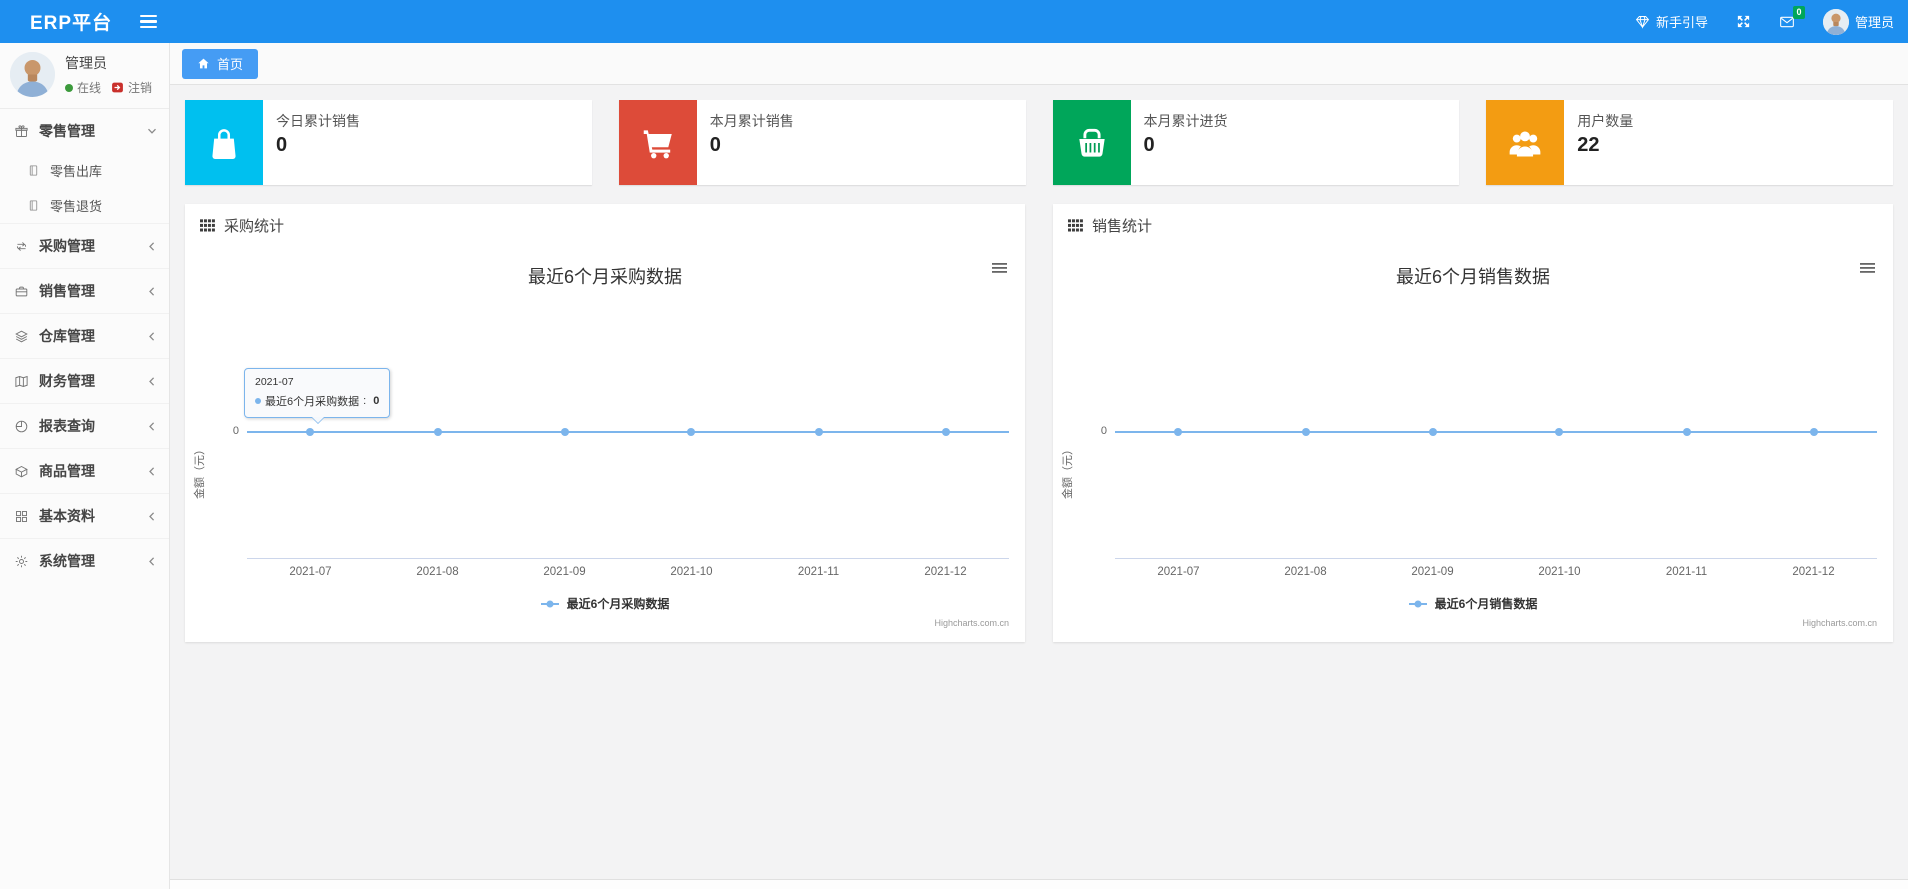  What do you see at coordinates (224, 143) in the screenshot?
I see `shopping-bag-icon` at bounding box center [224, 143].